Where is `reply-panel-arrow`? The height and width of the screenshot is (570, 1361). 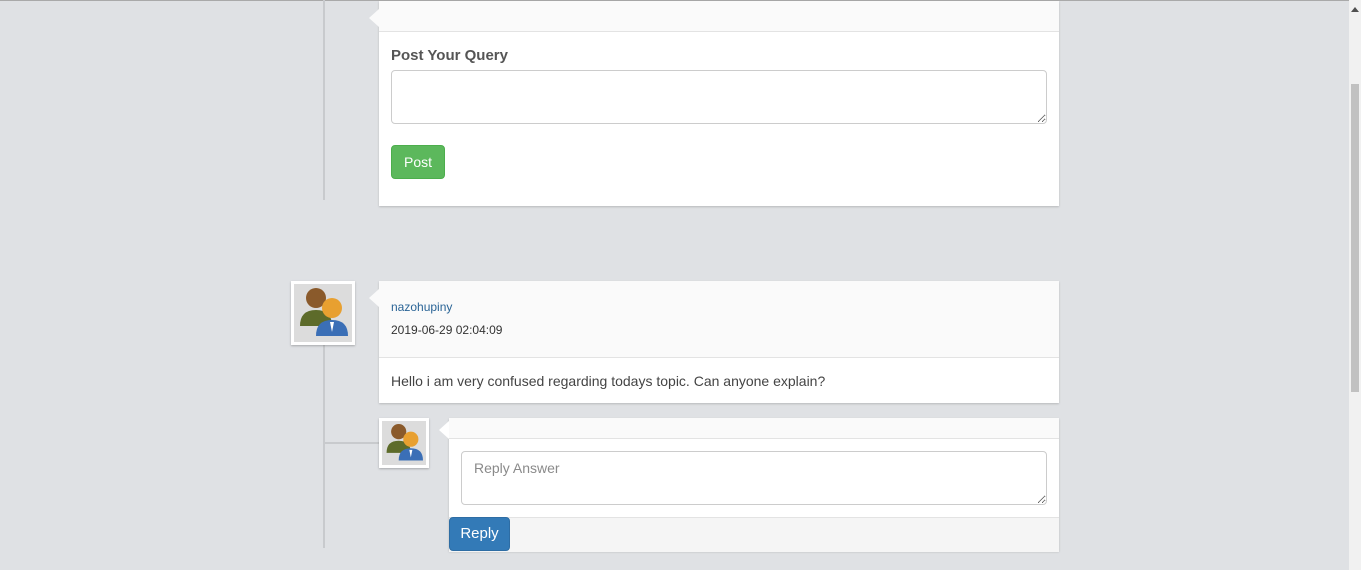
reply-panel-arrow is located at coordinates (444, 430).